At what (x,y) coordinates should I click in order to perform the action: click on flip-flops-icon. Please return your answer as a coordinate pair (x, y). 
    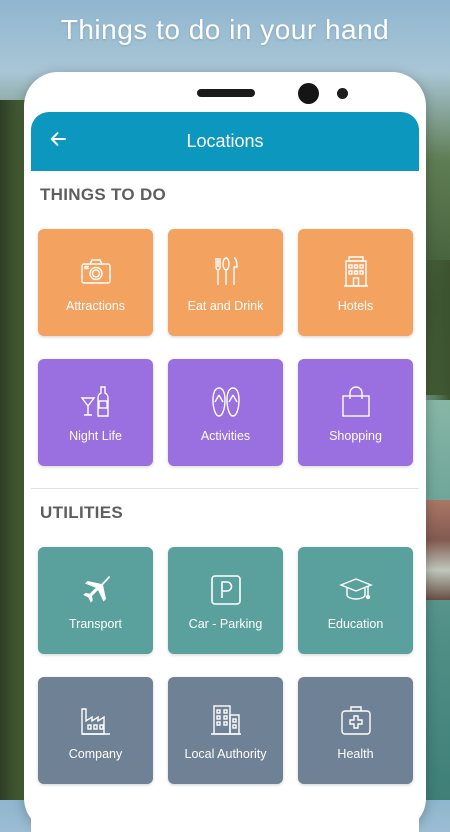
    Looking at the image, I should click on (226, 402).